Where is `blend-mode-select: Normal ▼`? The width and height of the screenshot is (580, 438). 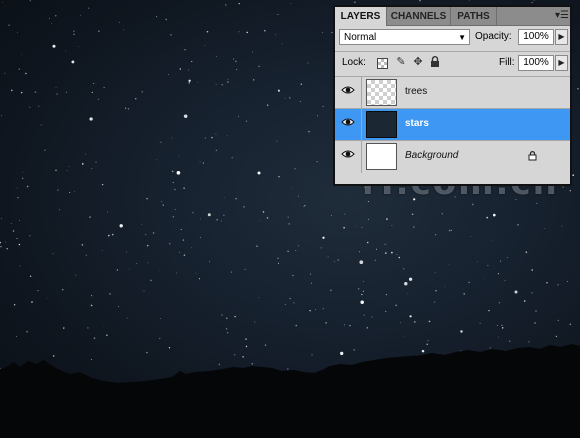
blend-mode-select: Normal ▼ is located at coordinates (404, 37).